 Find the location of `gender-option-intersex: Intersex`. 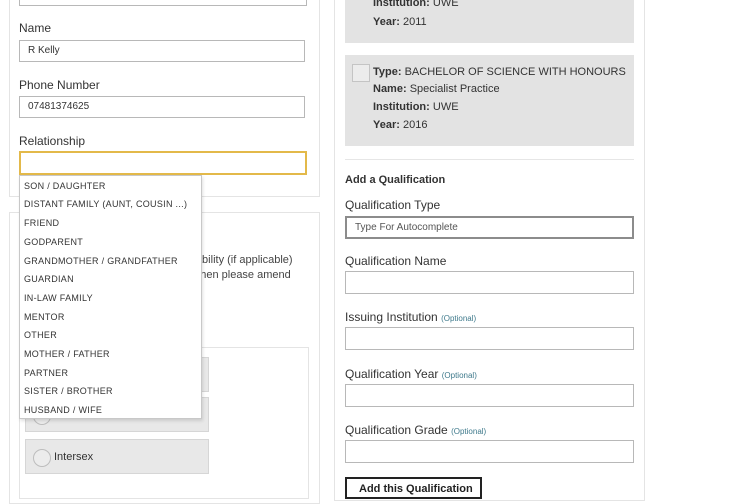

gender-option-intersex: Intersex is located at coordinates (117, 456).